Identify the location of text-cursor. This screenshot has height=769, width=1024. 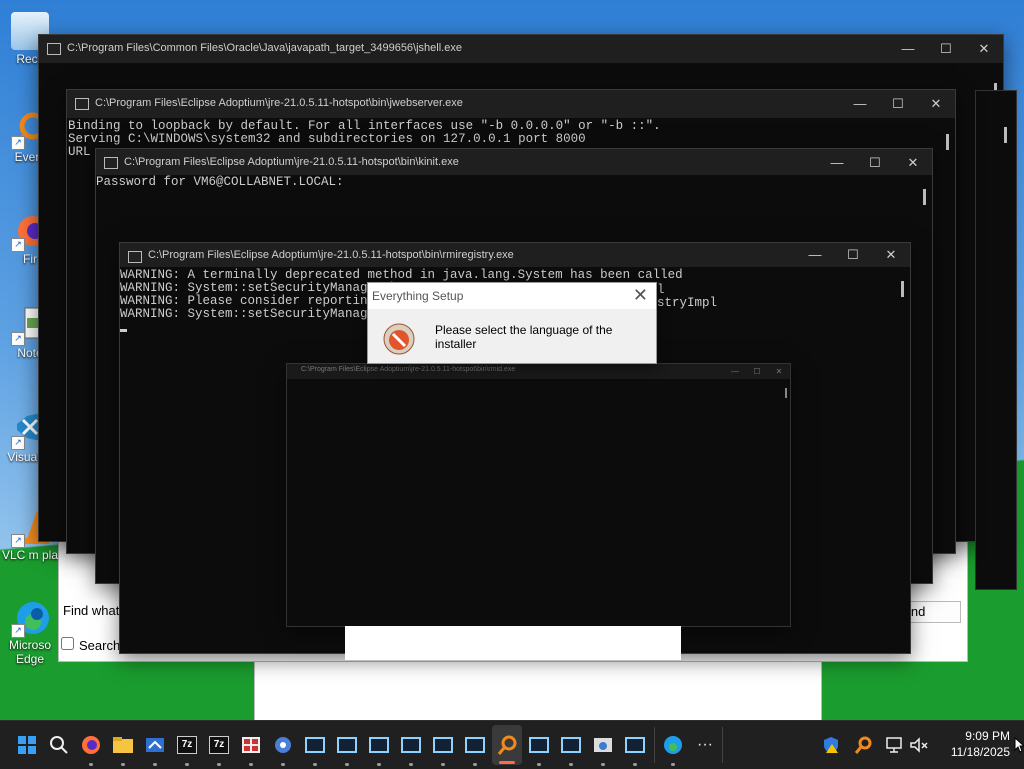
(123, 330).